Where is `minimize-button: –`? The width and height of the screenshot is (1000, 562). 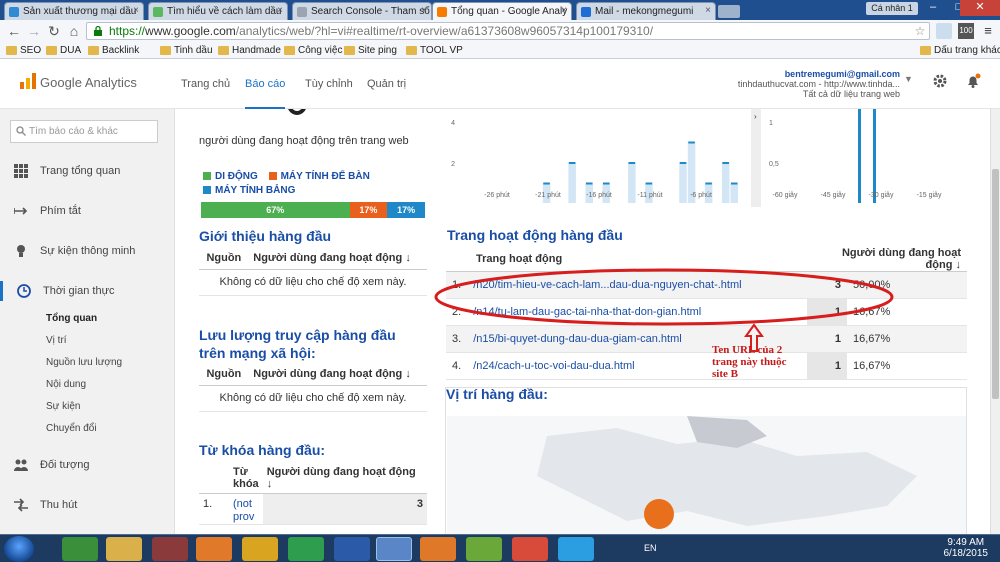
minimize-button: – is located at coordinates (933, 8).